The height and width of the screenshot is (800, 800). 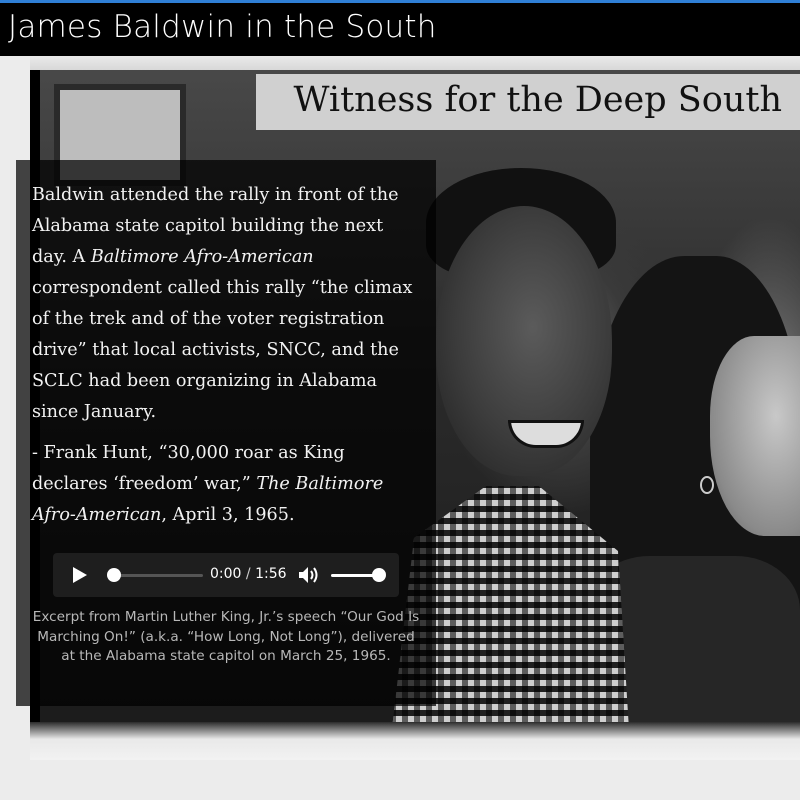 I want to click on site-header: James Baldwin in the South, so click(x=400, y=28).